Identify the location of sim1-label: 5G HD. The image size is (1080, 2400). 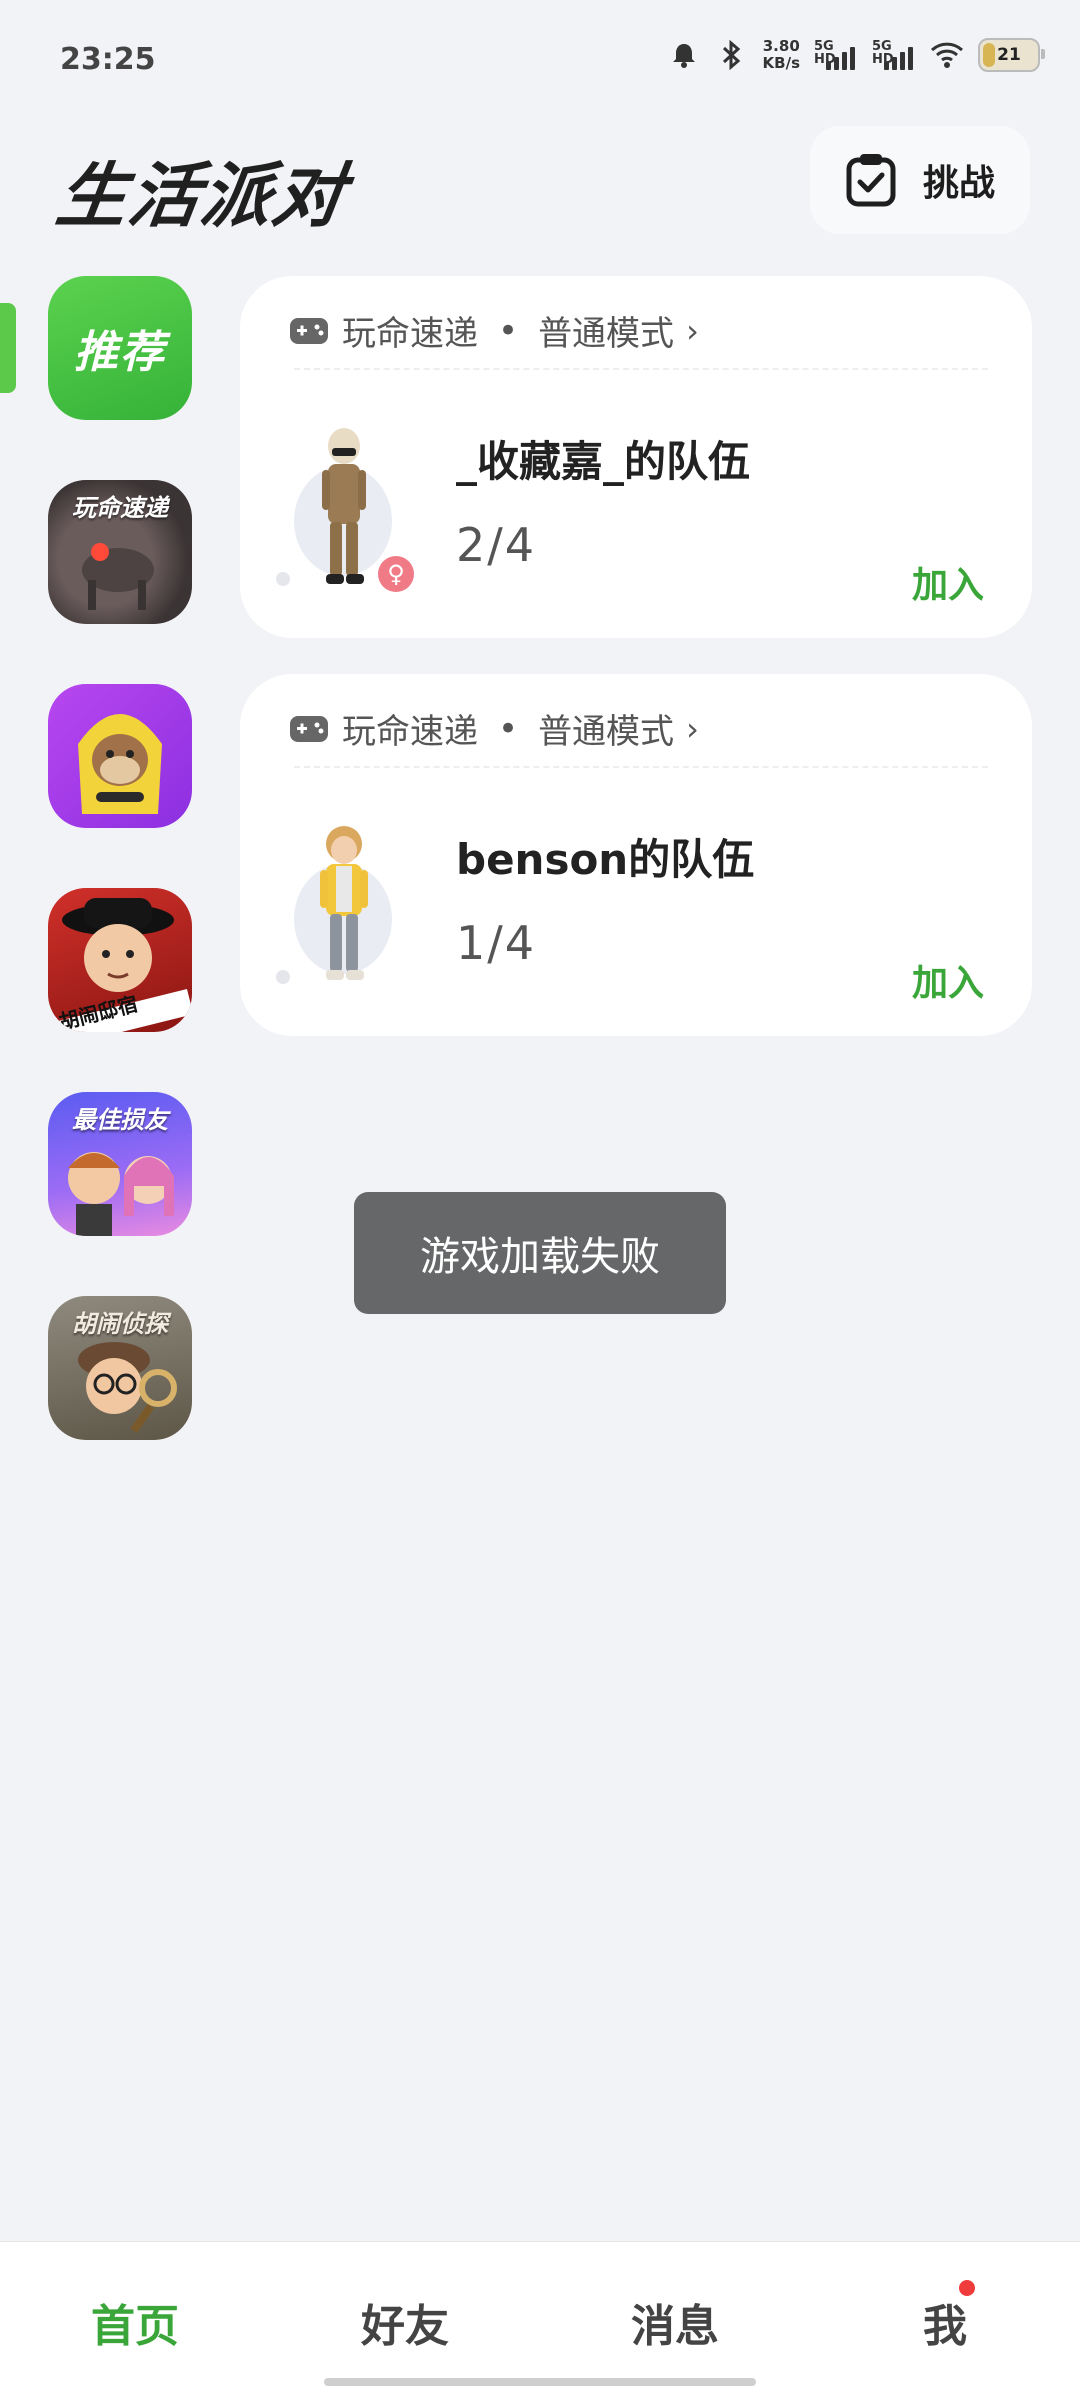
(825, 53).